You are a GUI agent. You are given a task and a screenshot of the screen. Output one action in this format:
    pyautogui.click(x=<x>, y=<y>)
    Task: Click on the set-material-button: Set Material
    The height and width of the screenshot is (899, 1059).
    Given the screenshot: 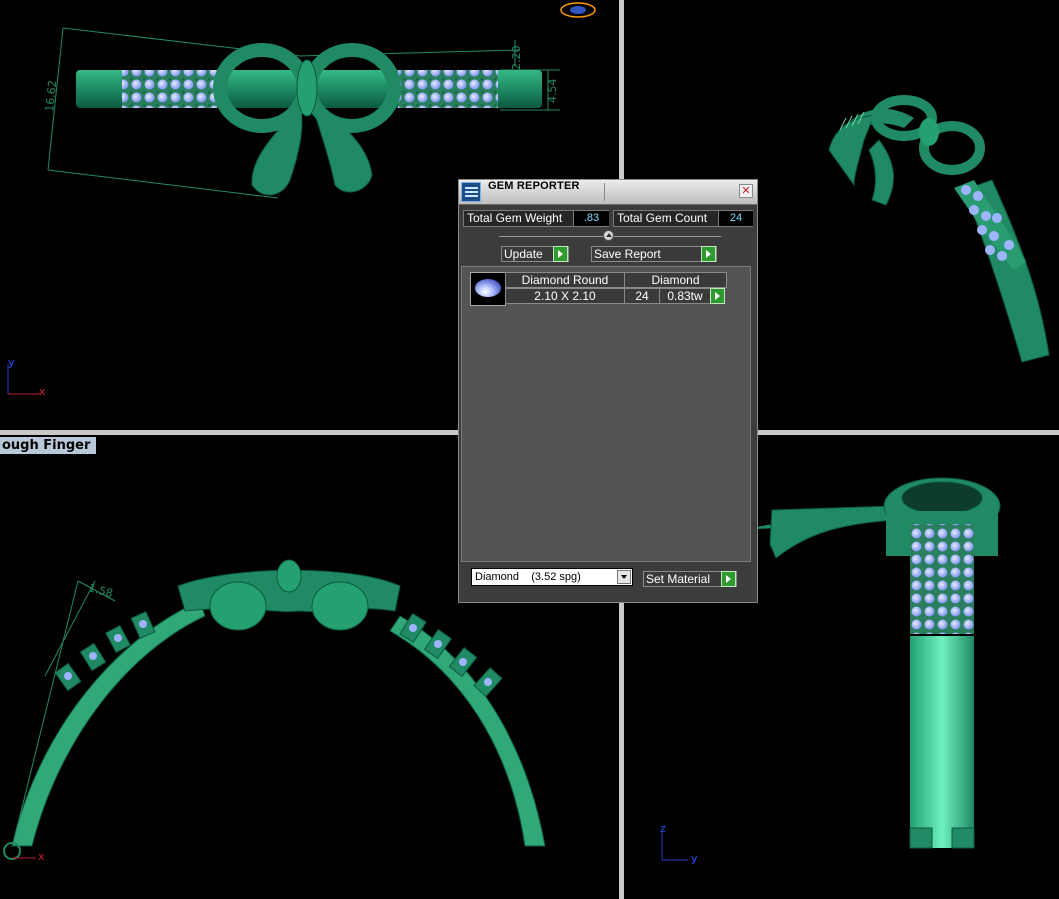 What is the action you would take?
    pyautogui.click(x=690, y=579)
    